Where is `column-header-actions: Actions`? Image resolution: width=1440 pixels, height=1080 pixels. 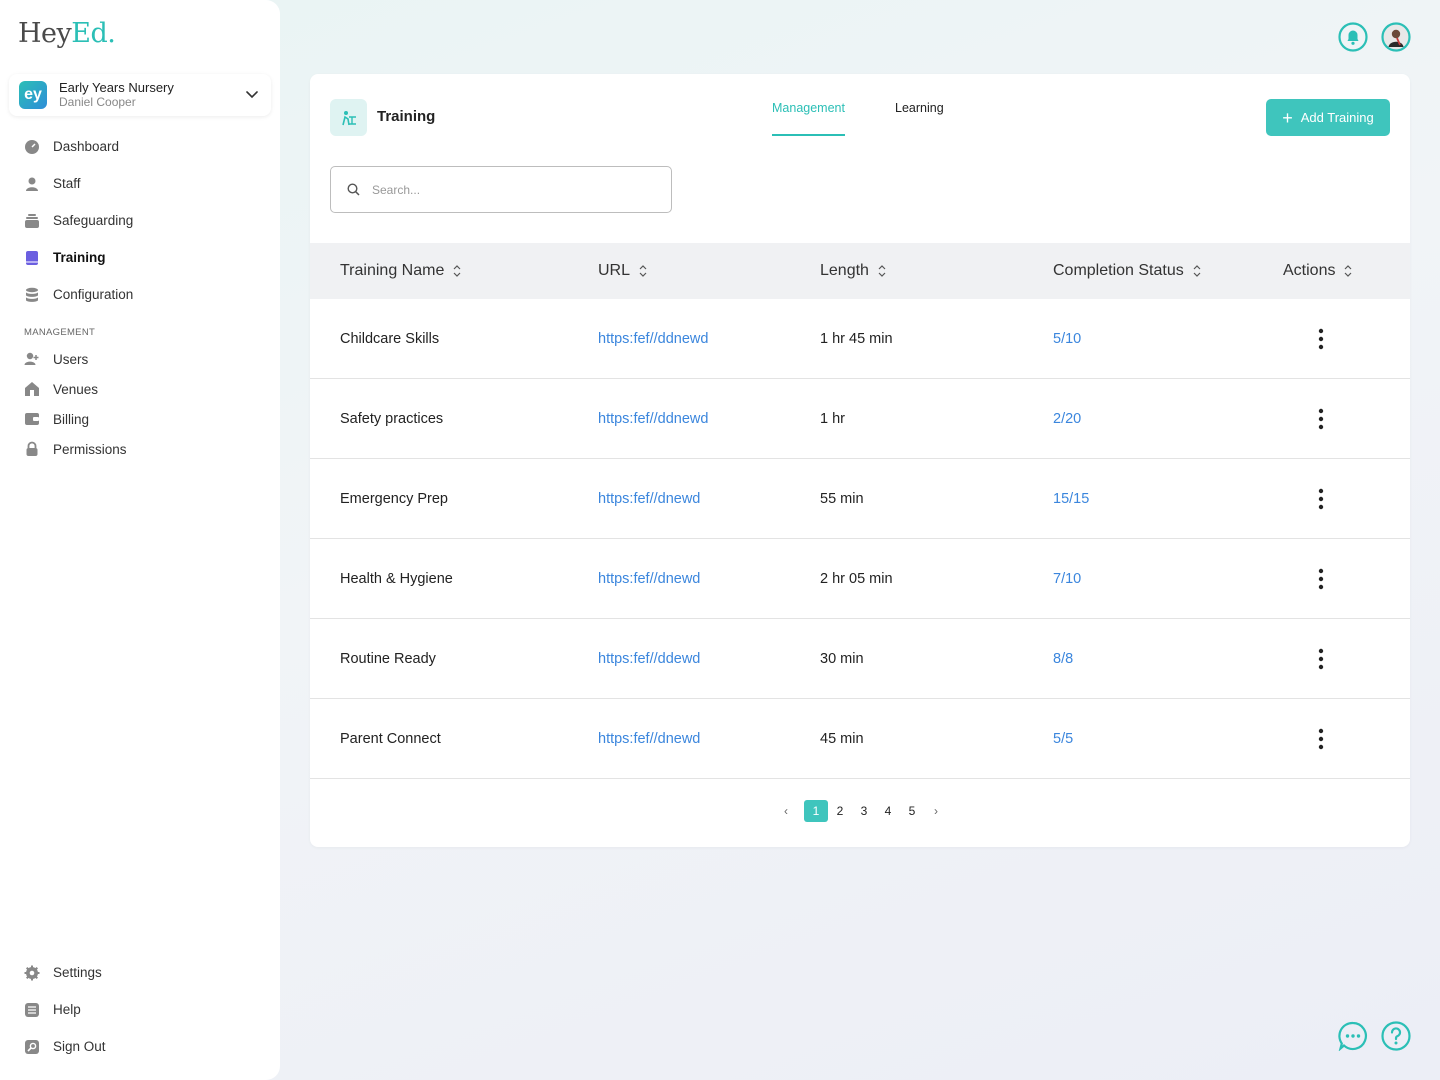 column-header-actions: Actions is located at coordinates (1318, 271).